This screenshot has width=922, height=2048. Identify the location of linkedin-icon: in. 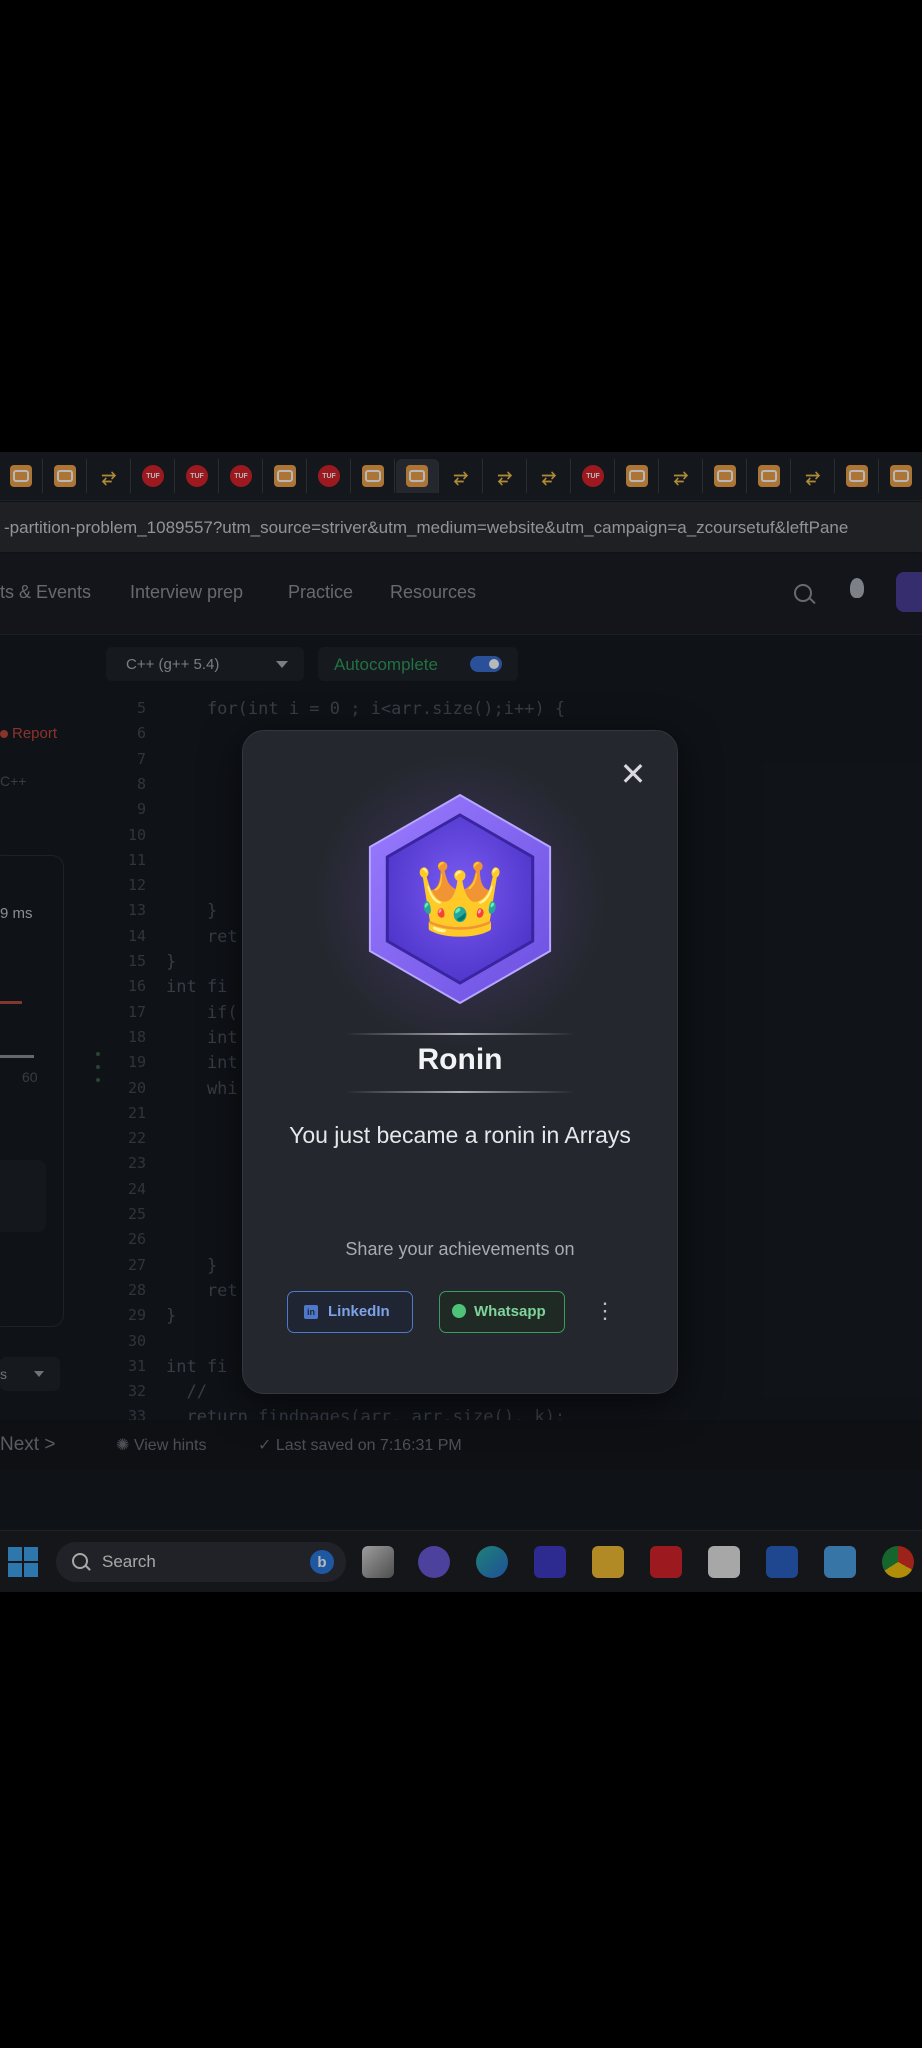
(311, 1312).